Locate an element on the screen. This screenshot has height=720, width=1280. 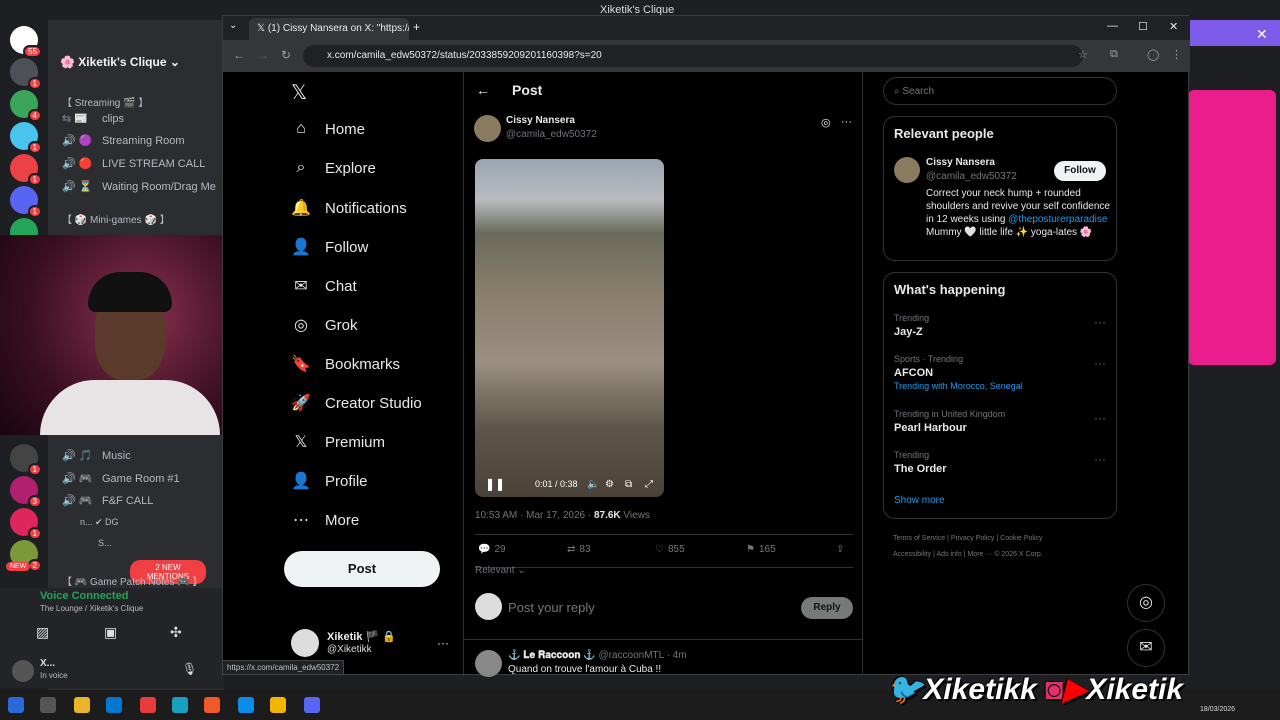
picture-in-picture-icon: ⧉ is located at coordinates (628, 484).